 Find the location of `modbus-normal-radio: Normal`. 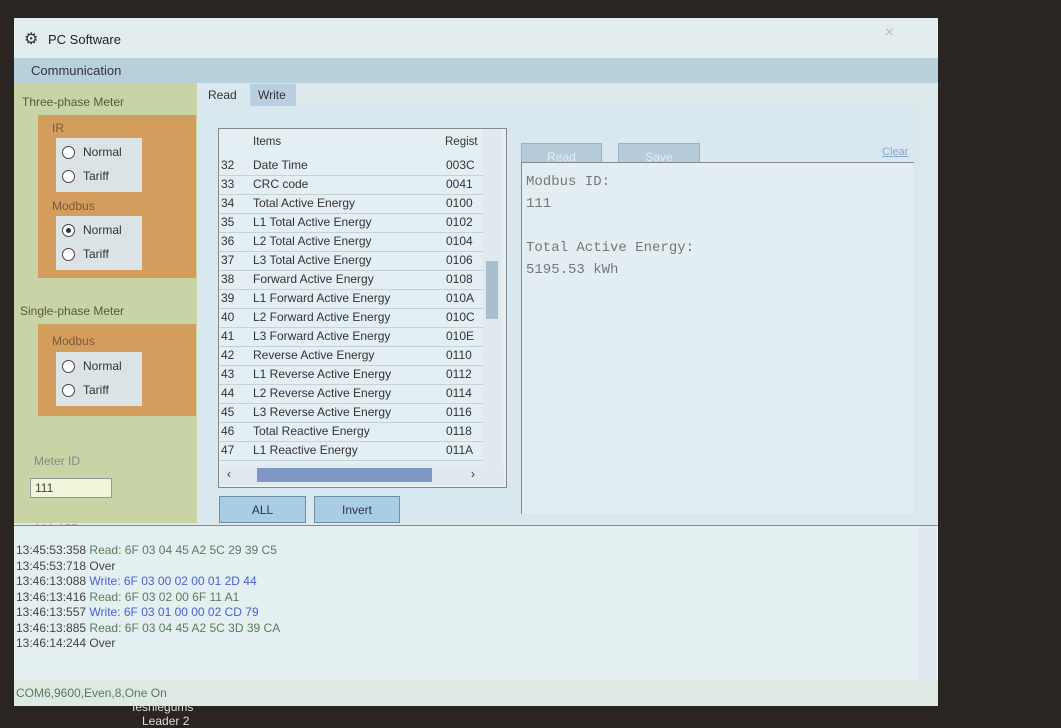

modbus-normal-radio: Normal is located at coordinates (92, 230).